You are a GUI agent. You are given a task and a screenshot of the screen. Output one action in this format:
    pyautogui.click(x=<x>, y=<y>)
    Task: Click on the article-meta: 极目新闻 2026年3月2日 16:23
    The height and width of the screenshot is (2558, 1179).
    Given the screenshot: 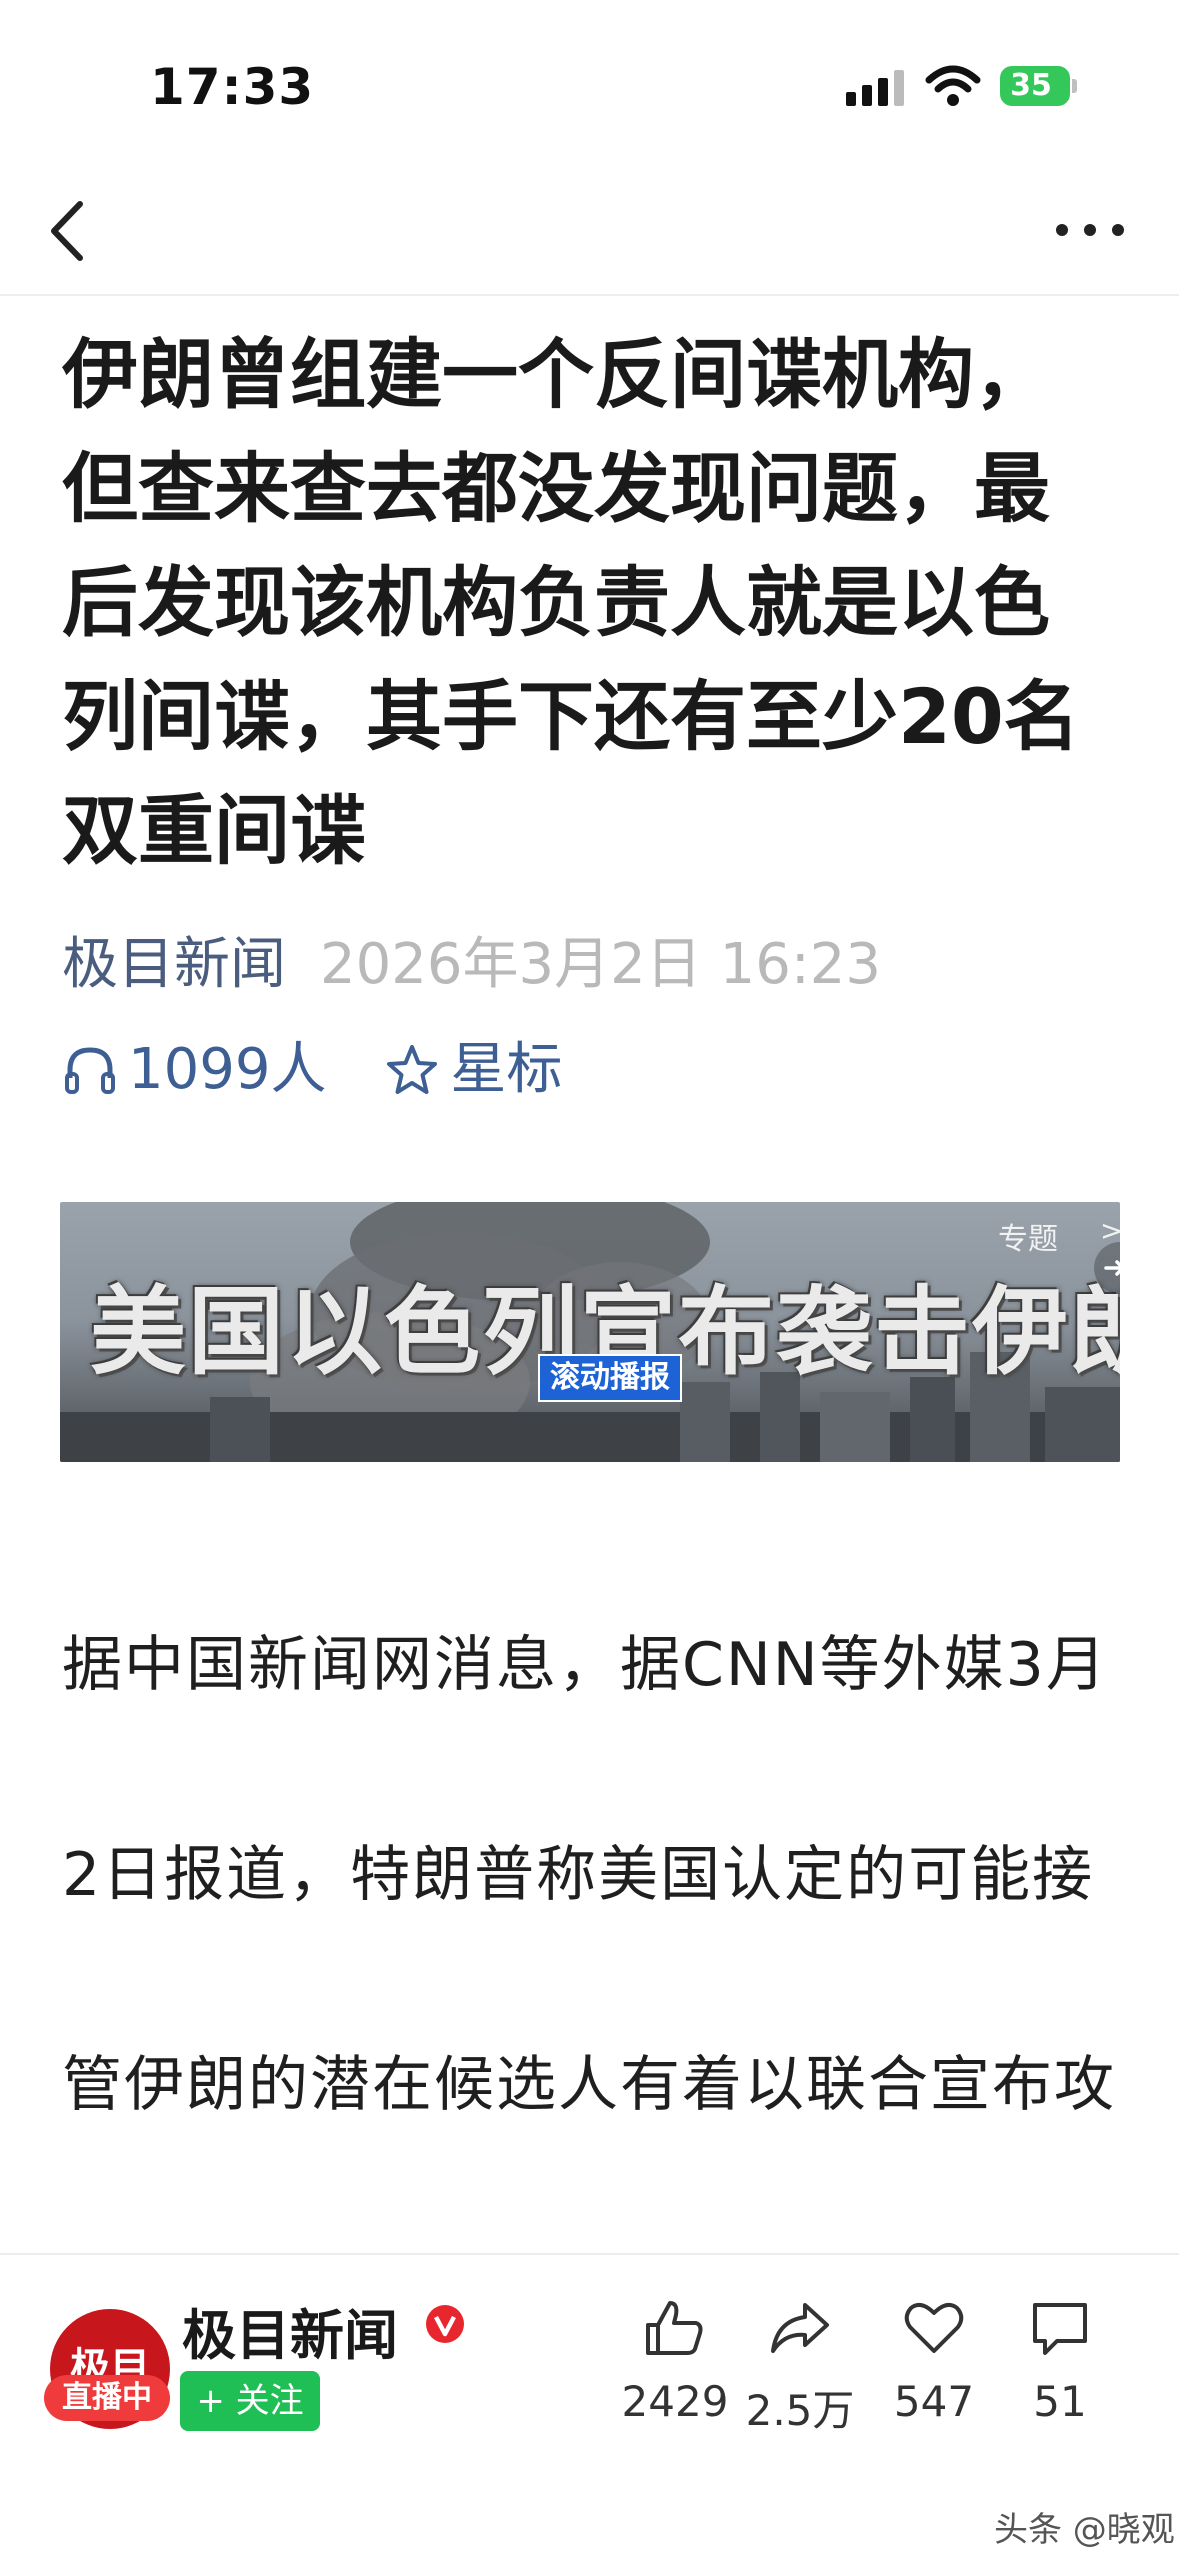 What is the action you would take?
    pyautogui.click(x=471, y=965)
    